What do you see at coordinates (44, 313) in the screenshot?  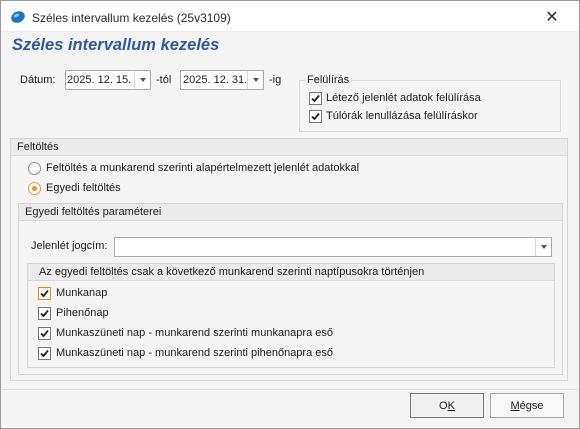 I see `restday-checkbox` at bounding box center [44, 313].